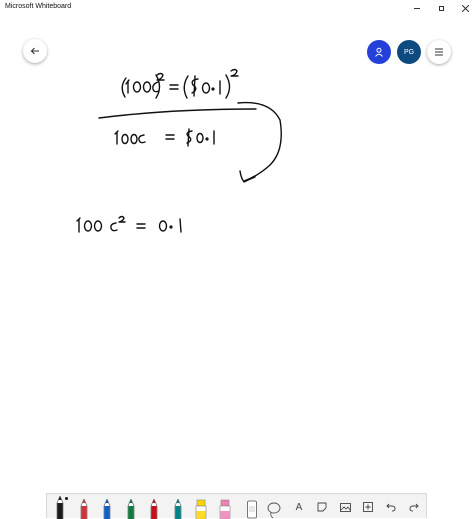 The height and width of the screenshot is (519, 474). I want to click on hamburger-menu-icon, so click(439, 52).